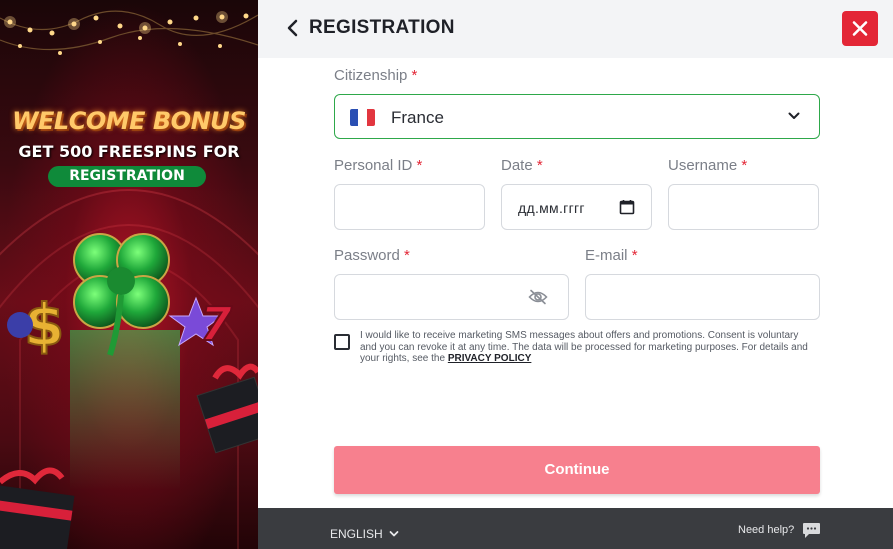  What do you see at coordinates (362, 117) in the screenshot?
I see `france-flag-icon` at bounding box center [362, 117].